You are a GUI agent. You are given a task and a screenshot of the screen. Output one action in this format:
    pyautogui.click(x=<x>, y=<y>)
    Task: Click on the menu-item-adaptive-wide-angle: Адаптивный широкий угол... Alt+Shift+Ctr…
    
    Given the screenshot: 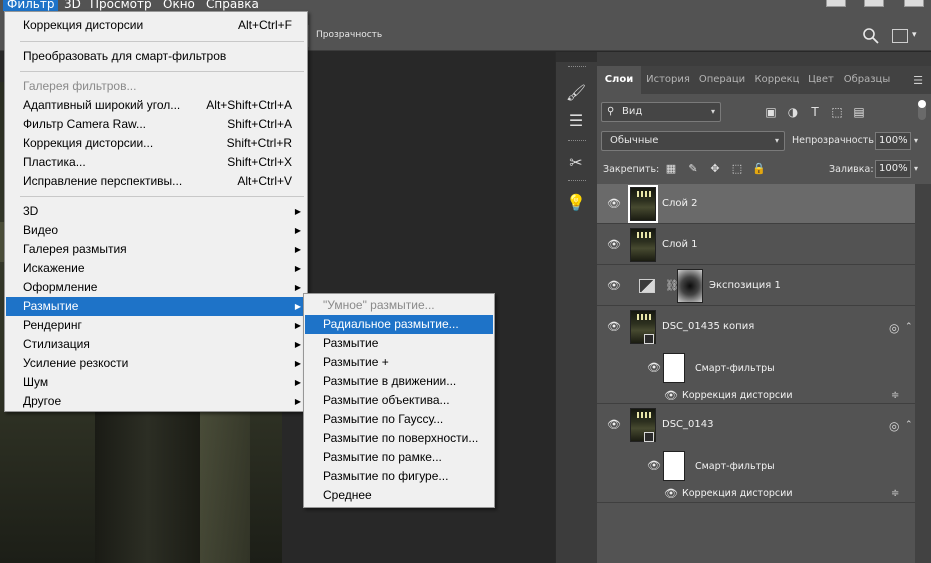 What is the action you would take?
    pyautogui.click(x=156, y=105)
    